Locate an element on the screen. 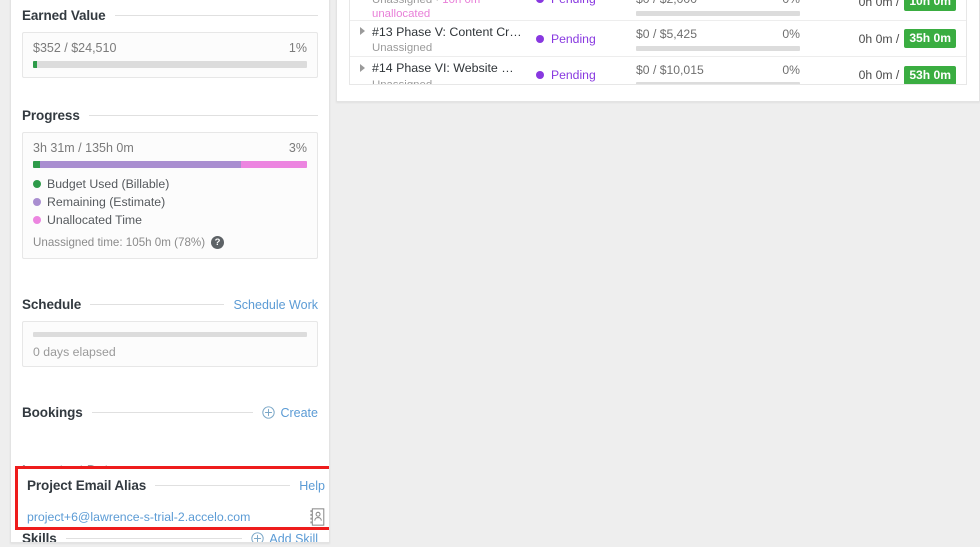 Image resolution: width=980 pixels, height=547 pixels. legend-item: Remaining (Estimate) is located at coordinates (99, 202).